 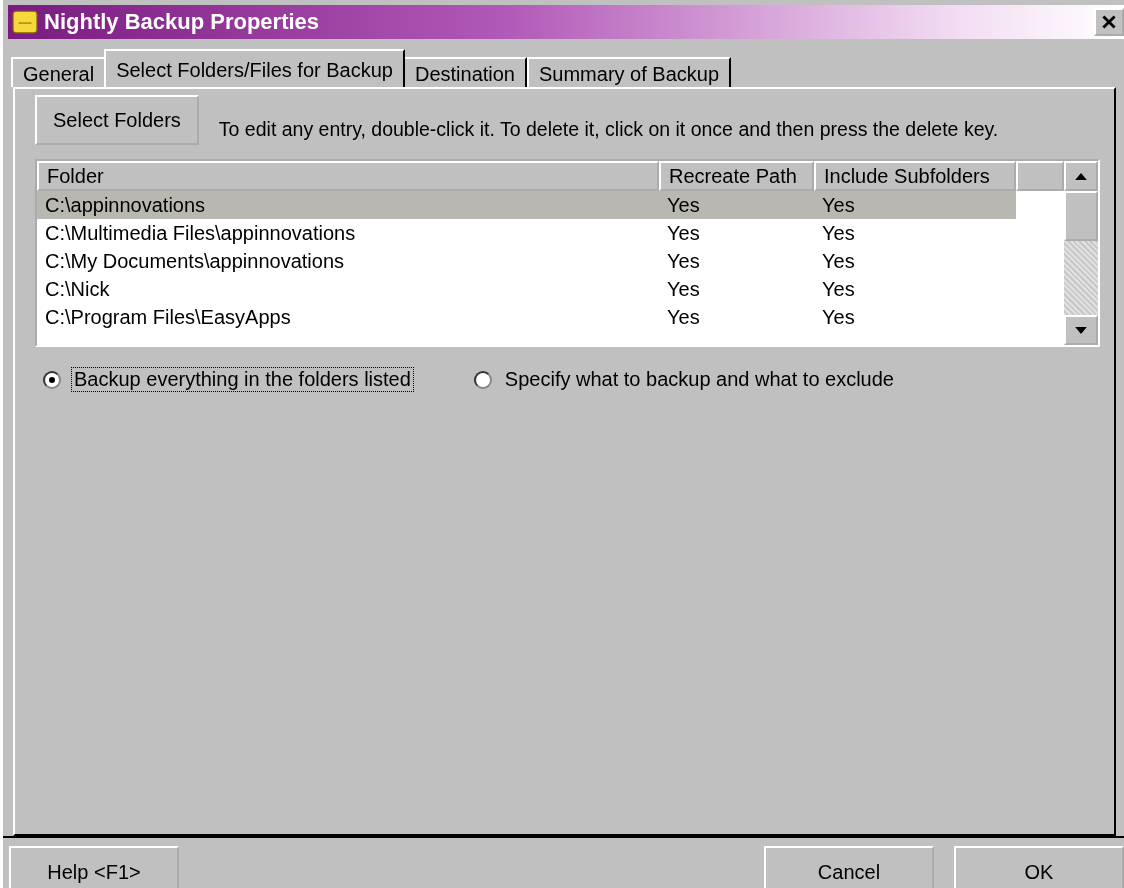 I want to click on scrollbar, so click(x=1081, y=253).